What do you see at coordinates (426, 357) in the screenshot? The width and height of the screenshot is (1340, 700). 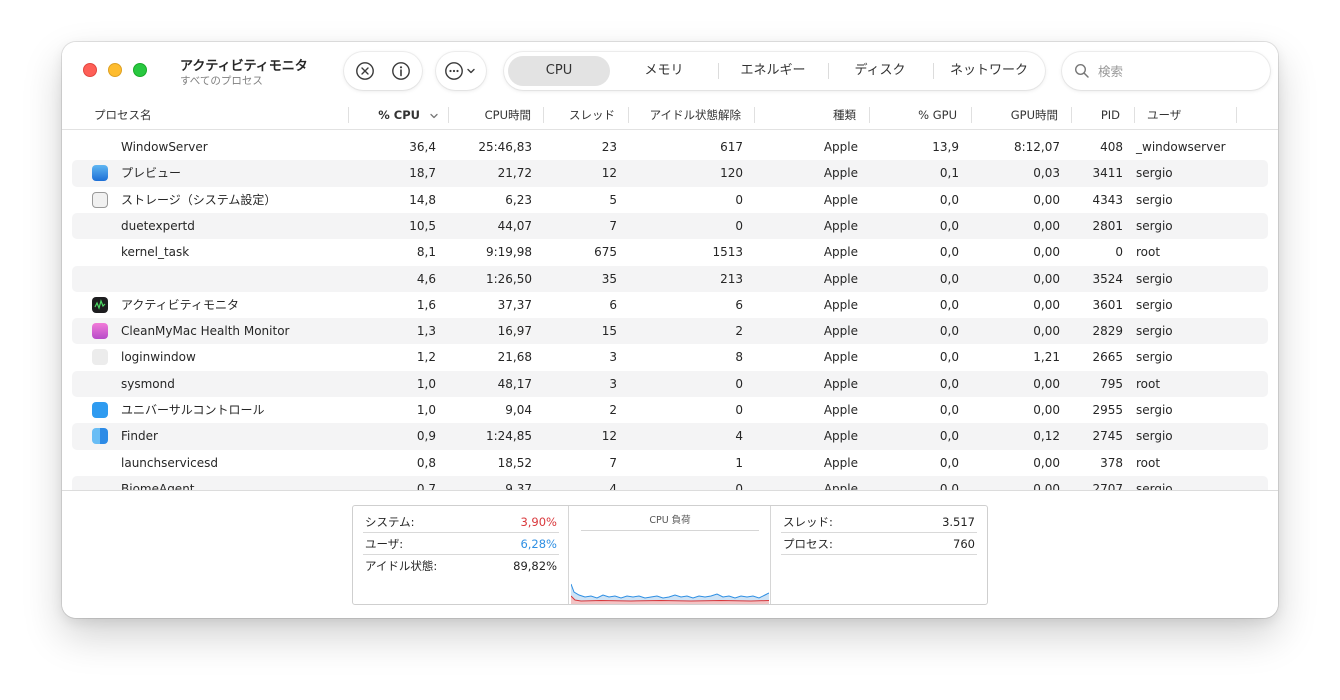 I see `cell-cpu-percent: 1,2` at bounding box center [426, 357].